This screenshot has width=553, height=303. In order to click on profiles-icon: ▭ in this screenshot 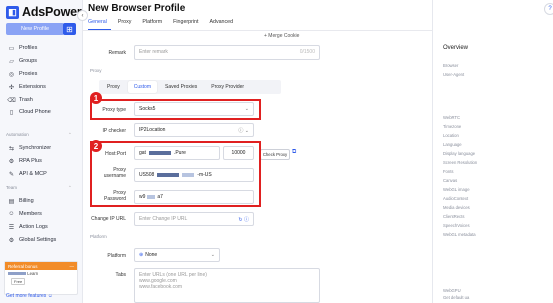, I will do `click(11, 48)`.